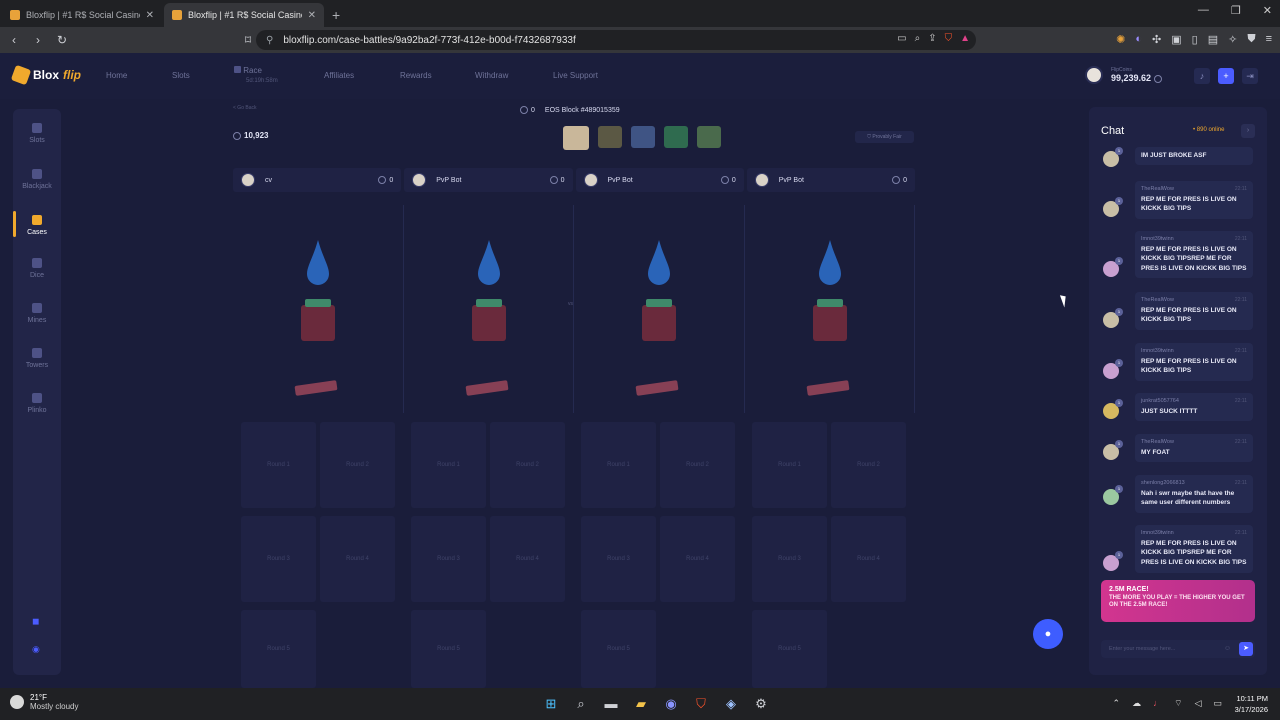 Image resolution: width=1280 pixels, height=720 pixels. What do you see at coordinates (671, 704) in the screenshot?
I see `discord-app-icon: ◉` at bounding box center [671, 704].